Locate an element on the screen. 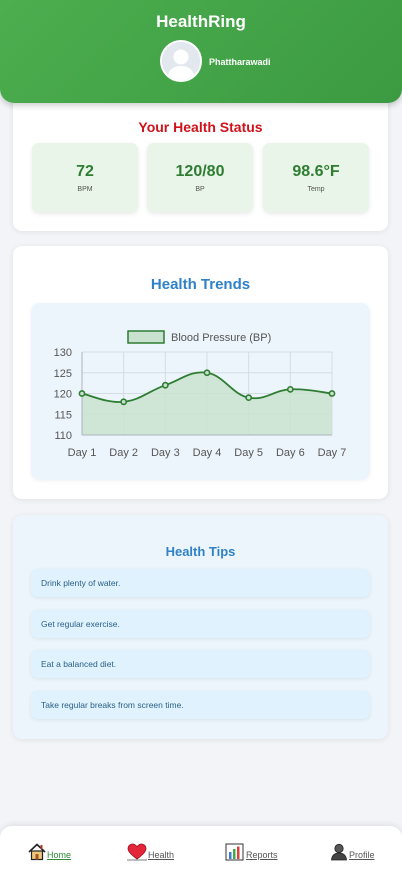  app-title: HealthRing is located at coordinates (201, 21).